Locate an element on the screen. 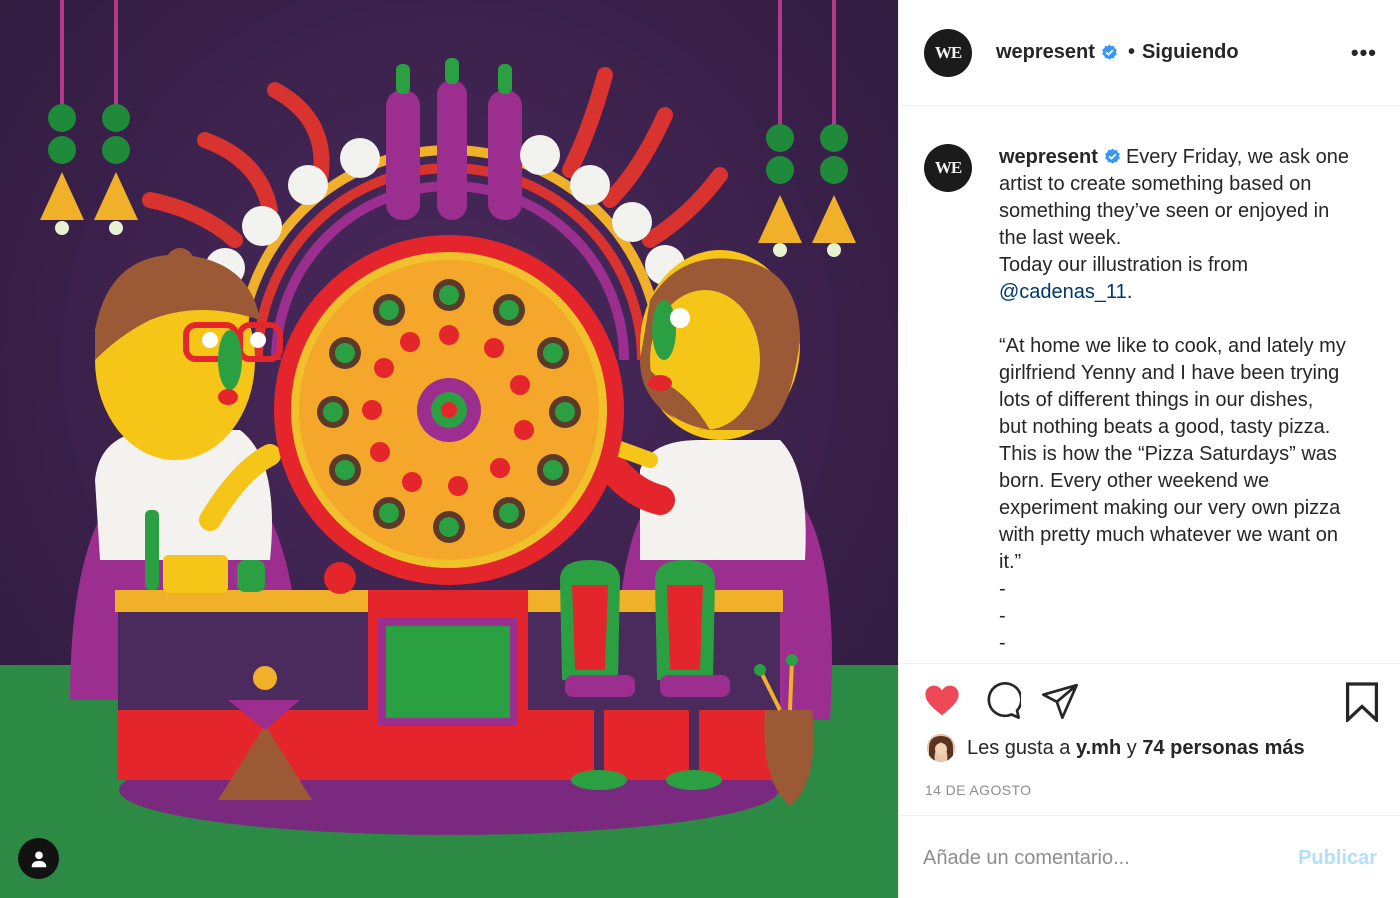 The width and height of the screenshot is (1400, 898). send-icon is located at coordinates (1060, 701).